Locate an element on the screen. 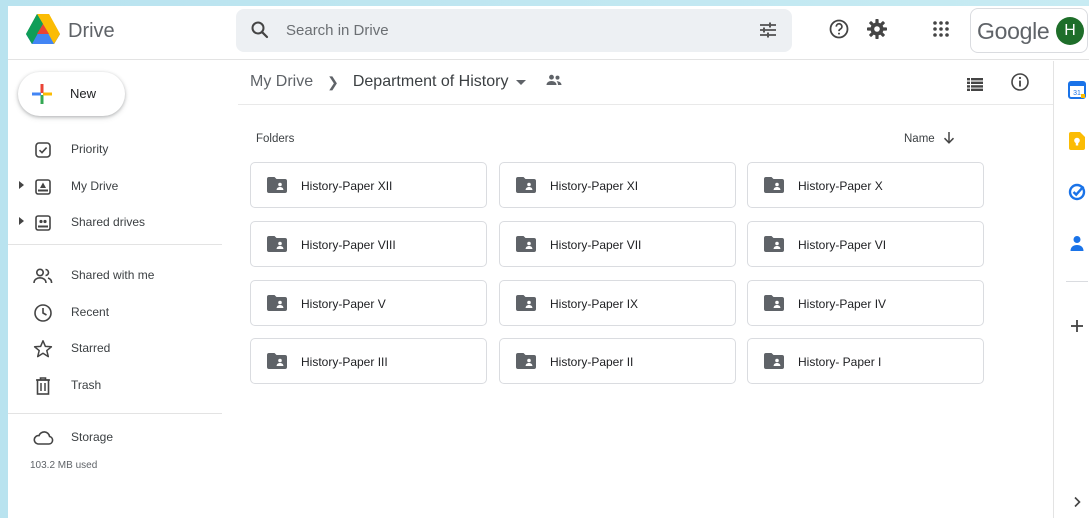  folder-tile: History-Paper VIII is located at coordinates (368, 244).